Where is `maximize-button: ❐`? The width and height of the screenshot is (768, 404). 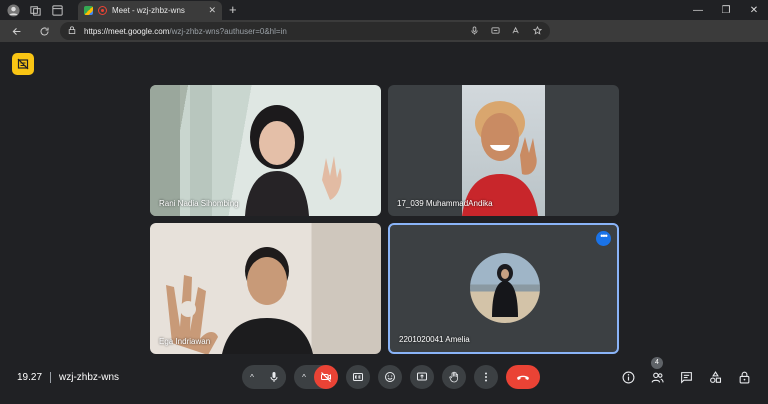 maximize-button: ❐ is located at coordinates (726, 10).